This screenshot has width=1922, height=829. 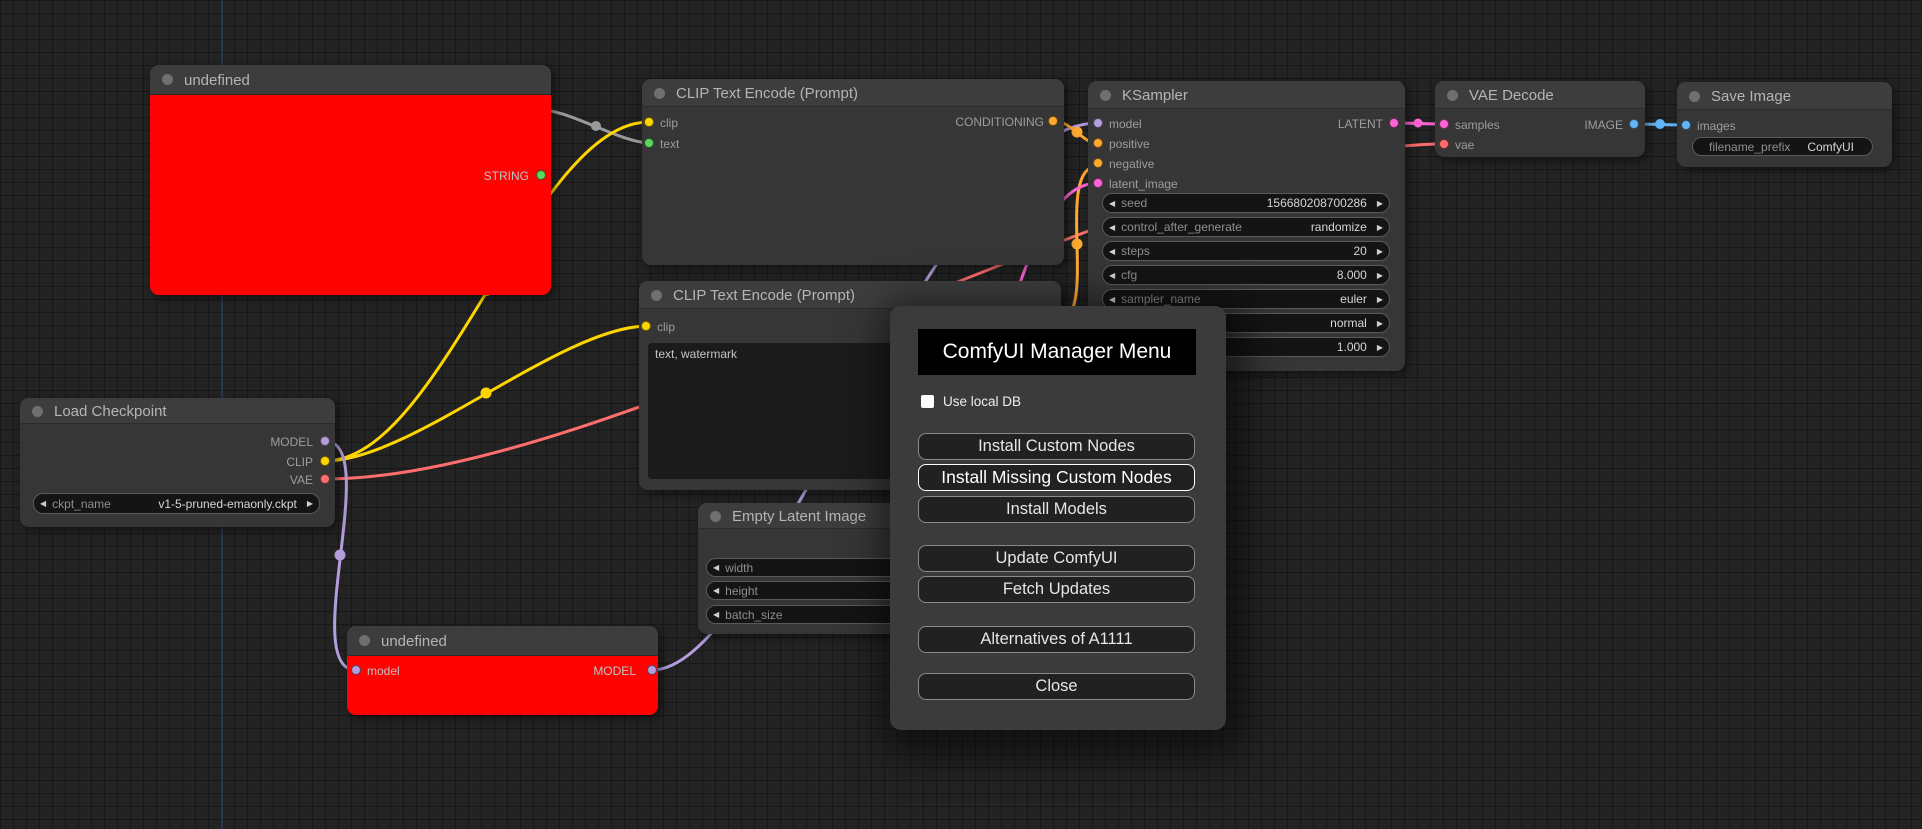 What do you see at coordinates (927, 401) in the screenshot?
I see `use-local-db-checkbox` at bounding box center [927, 401].